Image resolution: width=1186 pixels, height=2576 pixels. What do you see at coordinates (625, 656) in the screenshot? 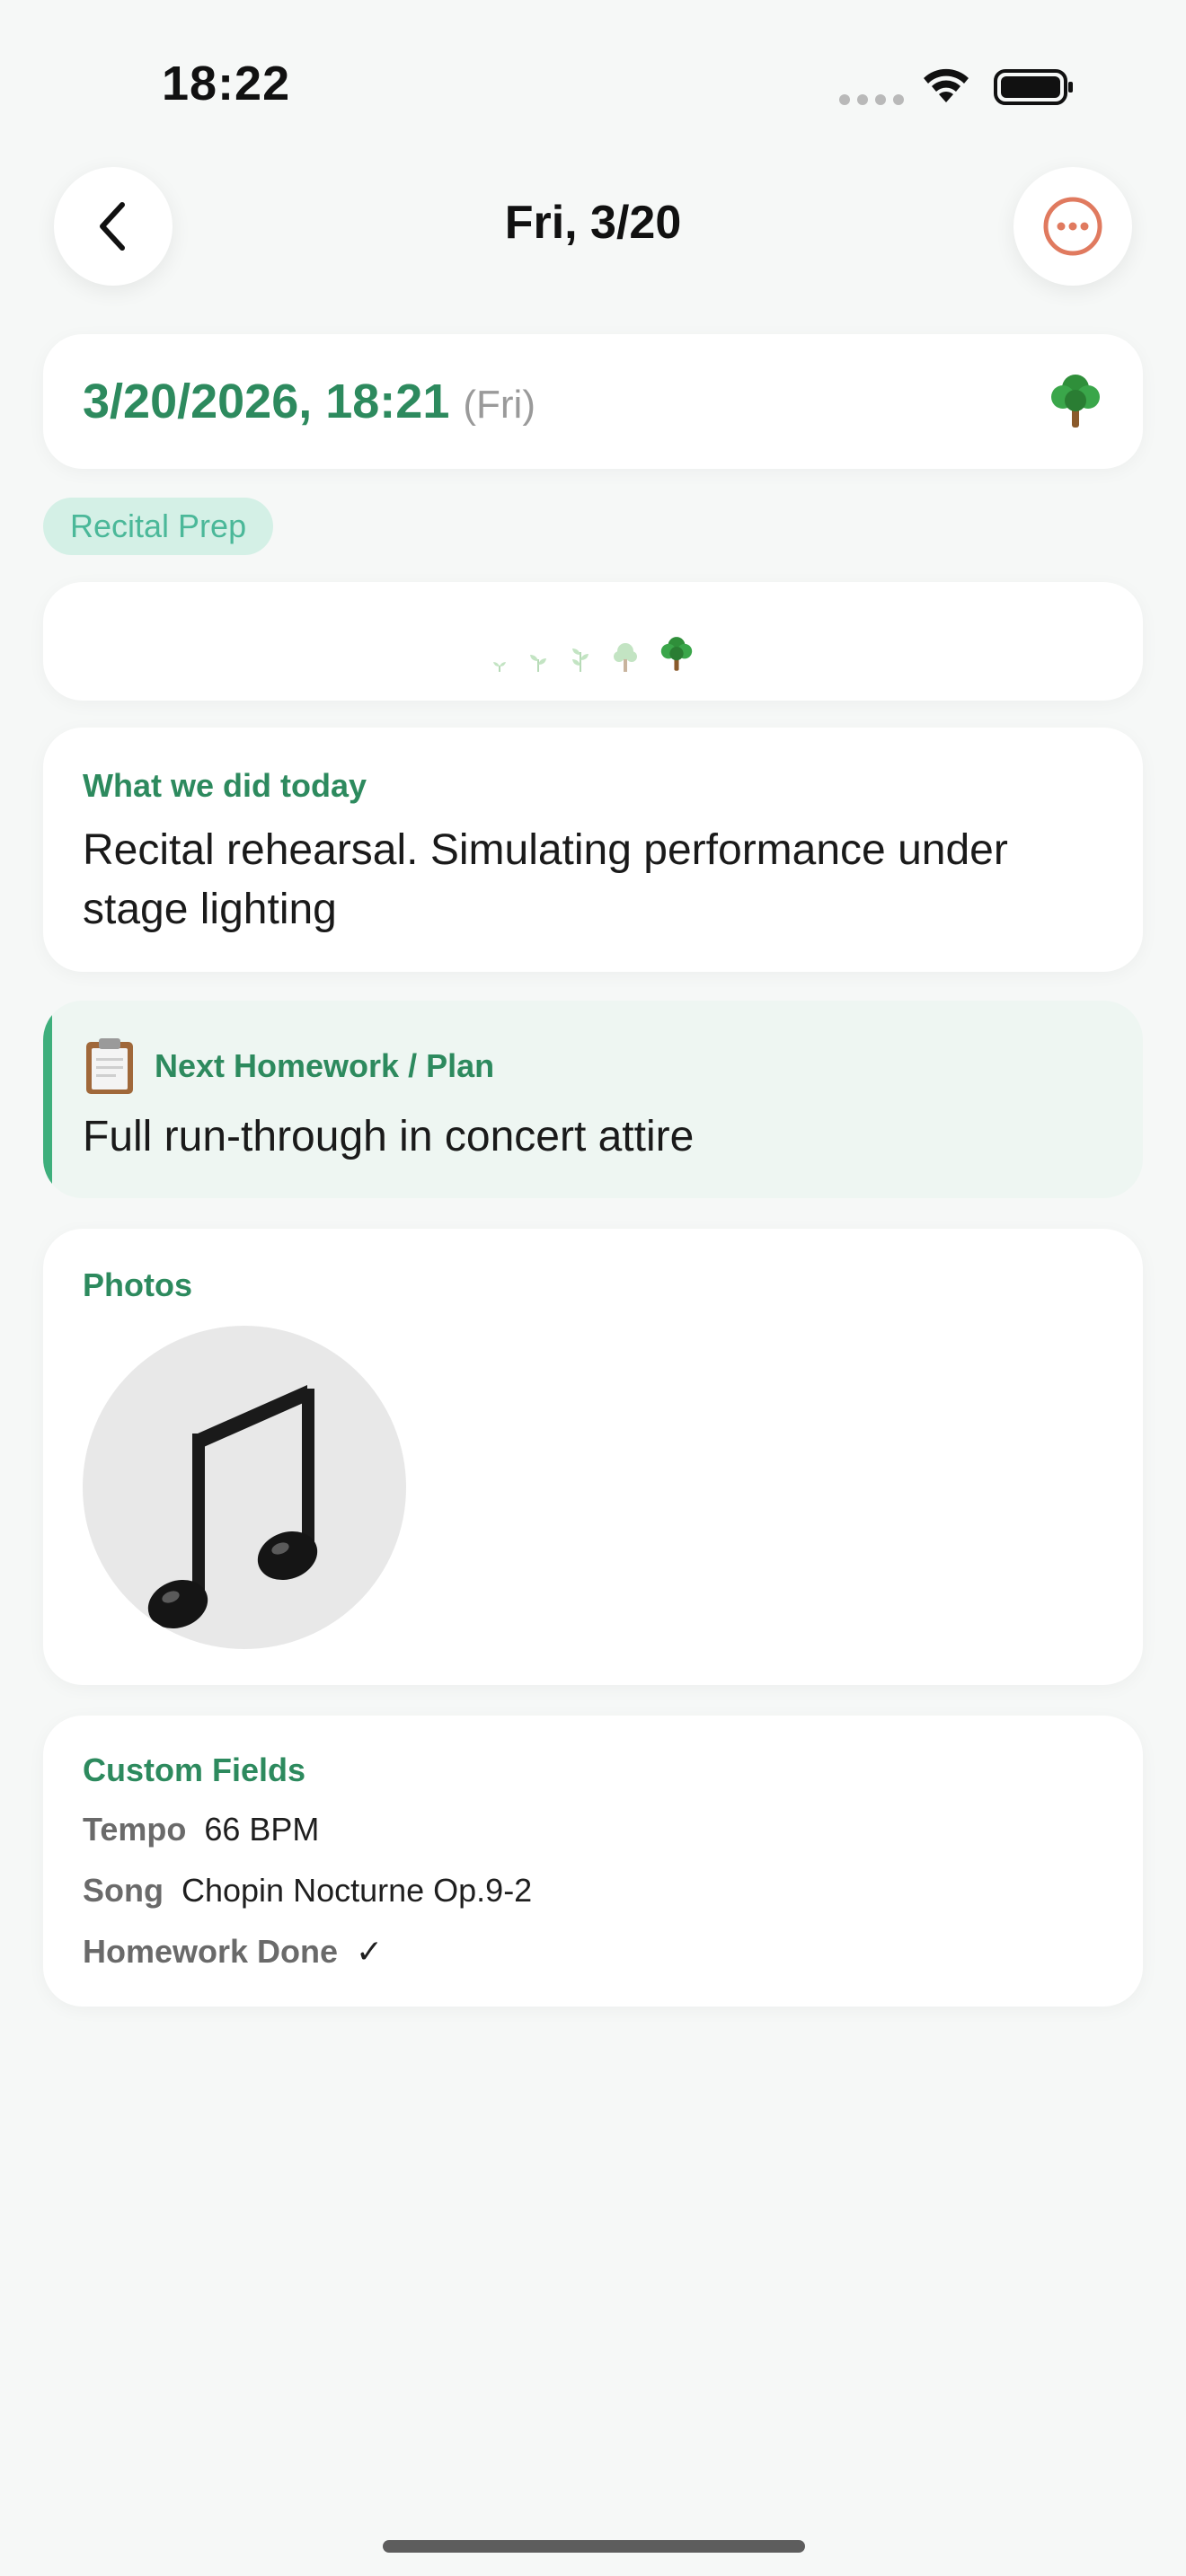
I see `sapling-icon` at bounding box center [625, 656].